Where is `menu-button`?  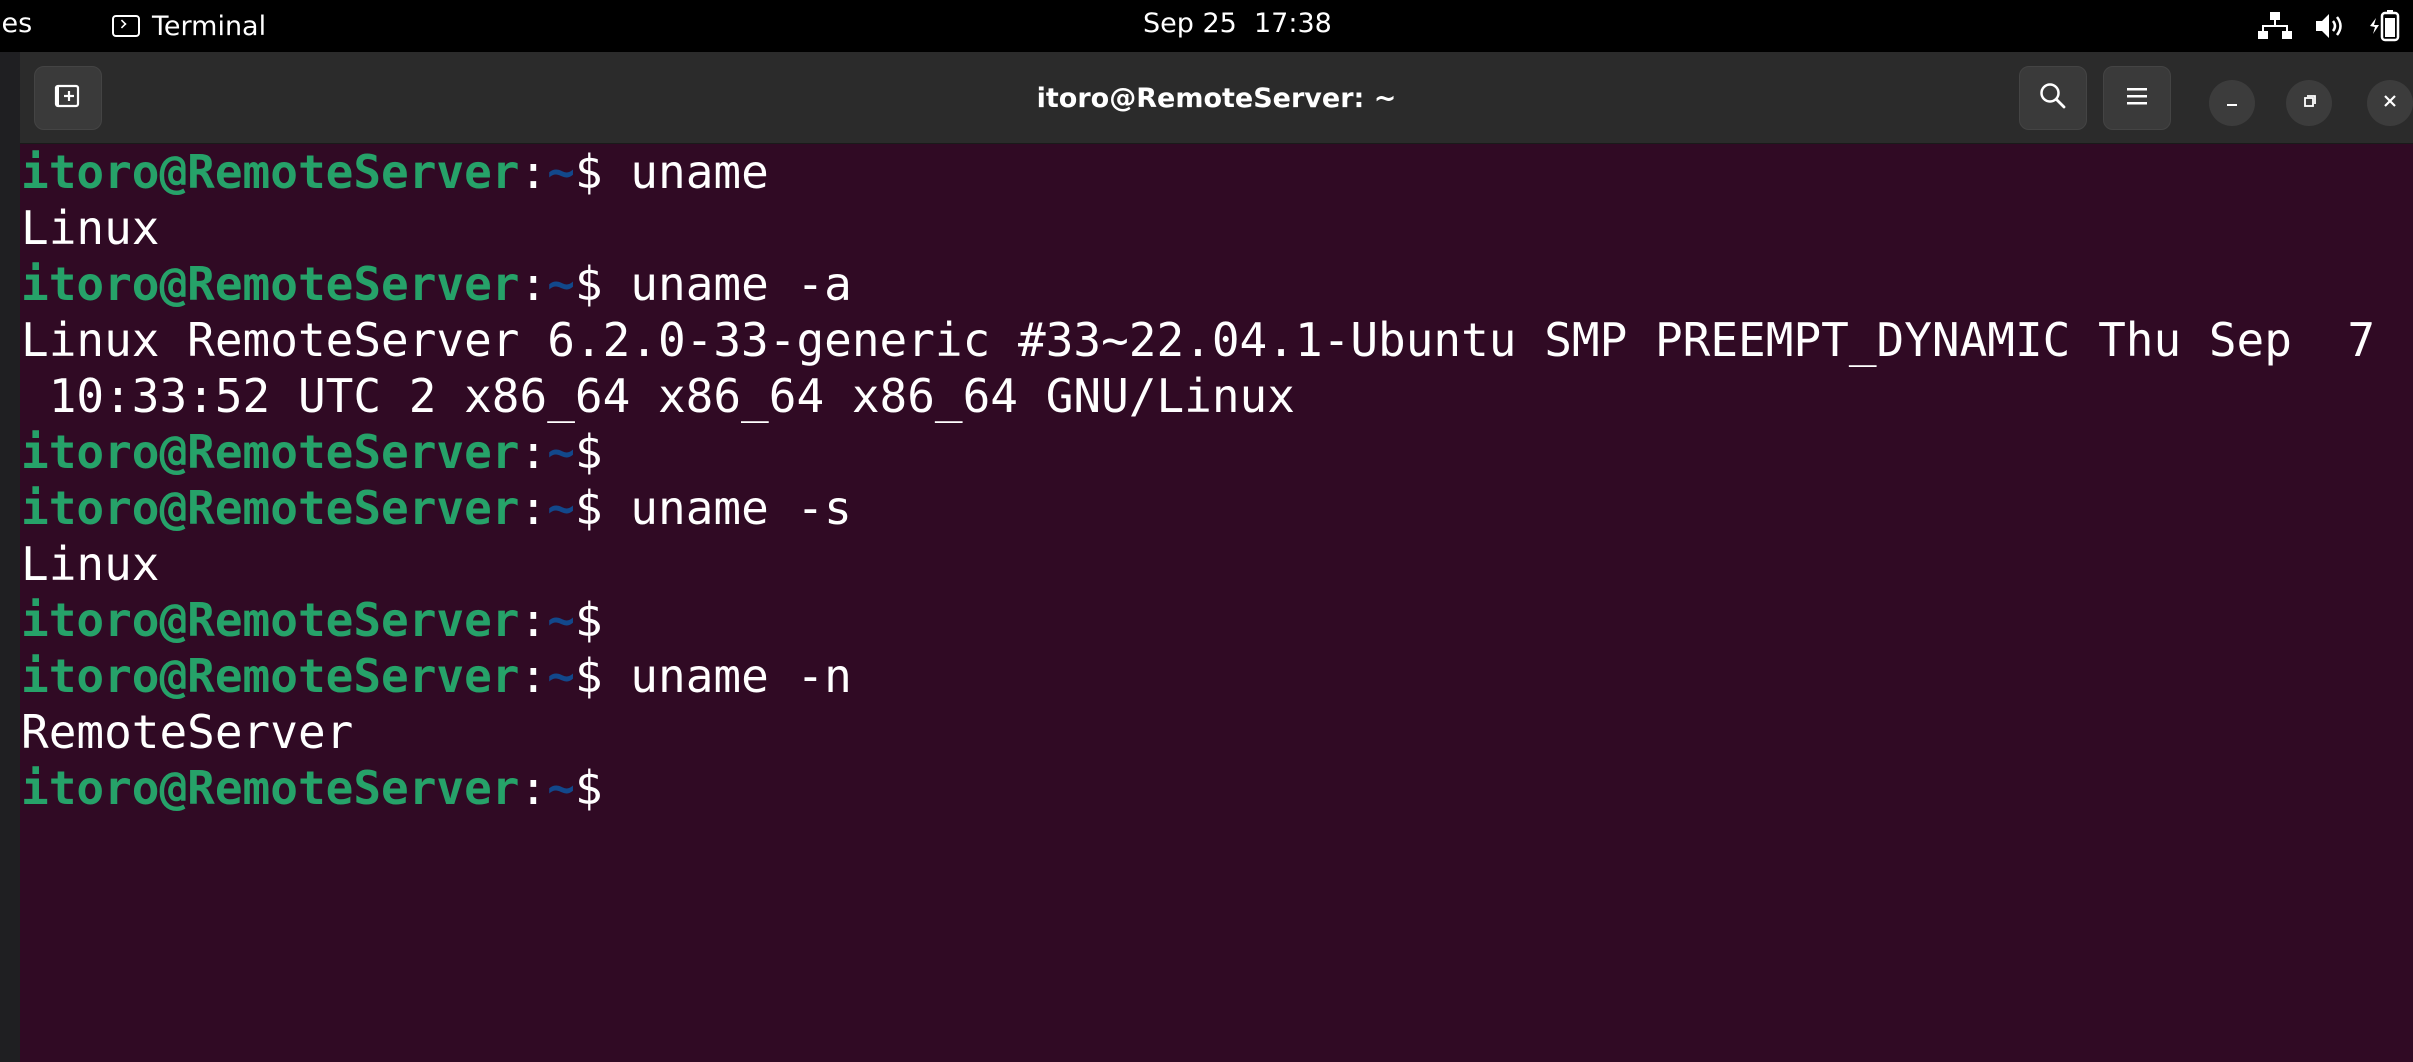 menu-button is located at coordinates (2137, 98).